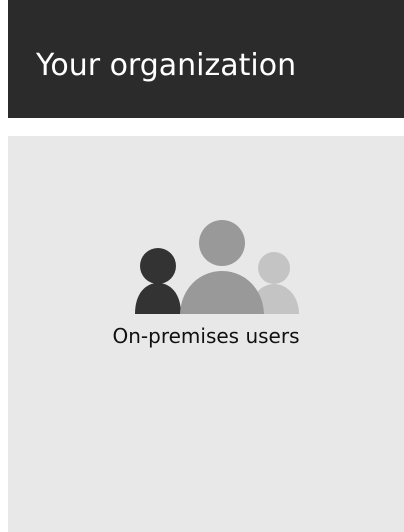  I want to click on on-premises-users-label: On-premises users, so click(206, 336).